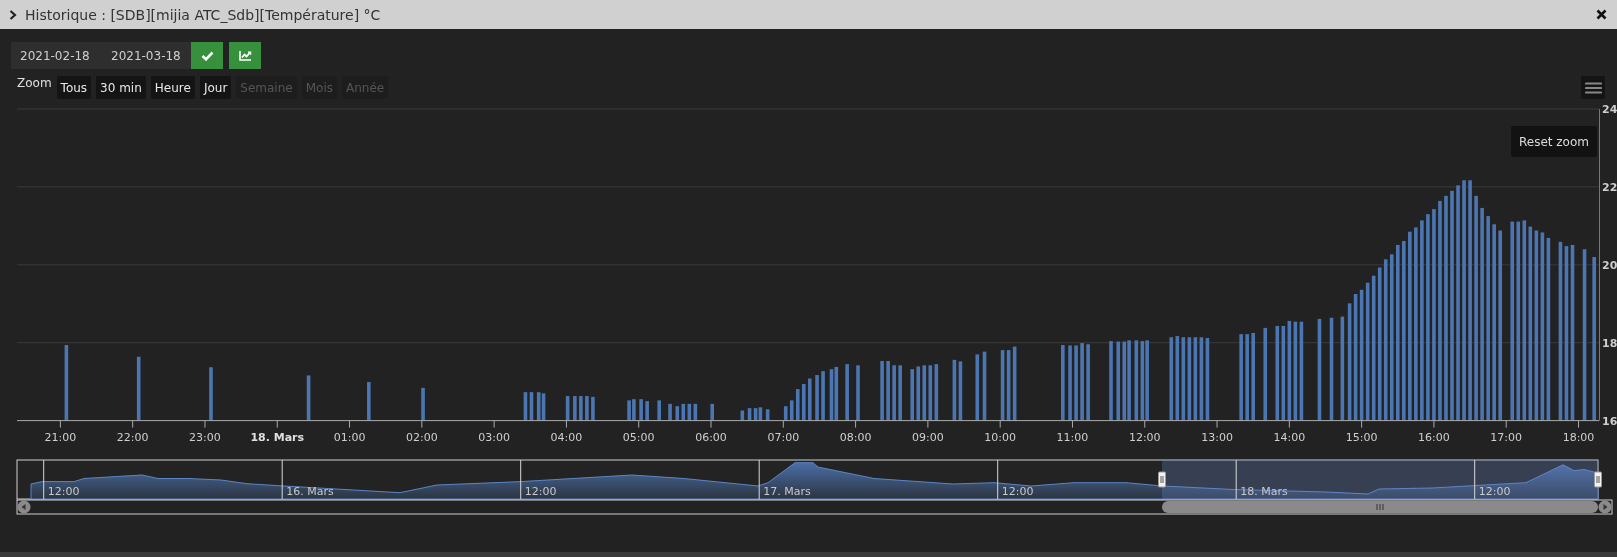  Describe the element at coordinates (145, 55) in the screenshot. I see `date-field: 2021-03-18` at that location.